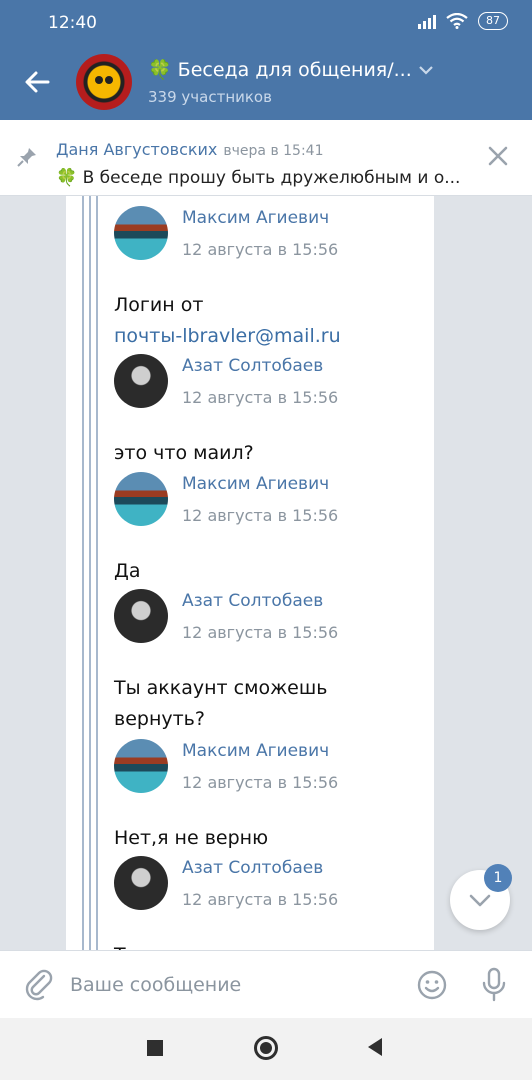 Image resolution: width=532 pixels, height=1080 pixels. I want to click on email-link: почты-lbravler@mail.ru, so click(264, 336).